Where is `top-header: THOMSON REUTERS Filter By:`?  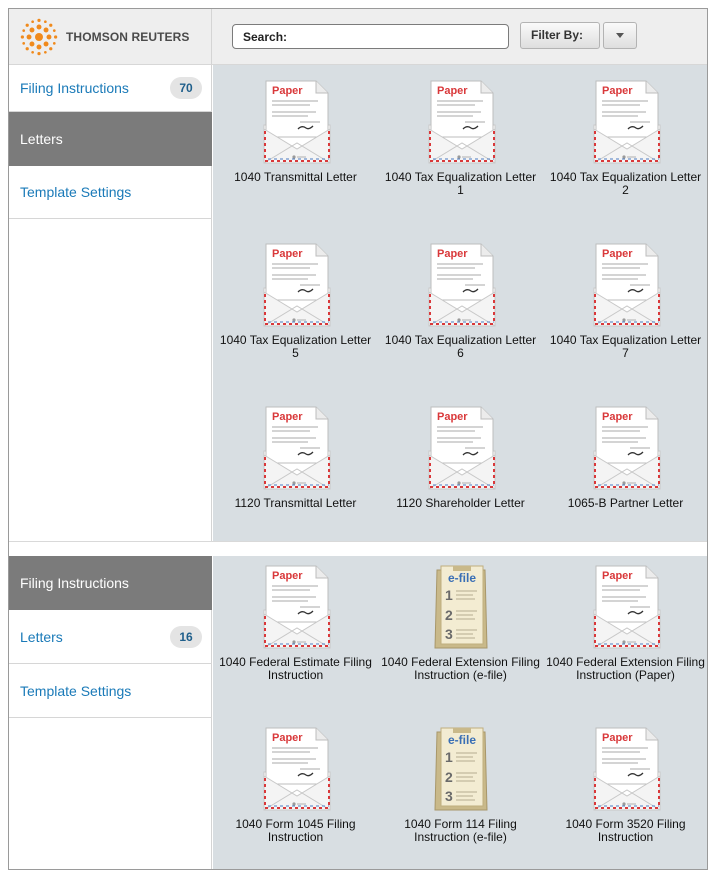 top-header: THOMSON REUTERS Filter By: is located at coordinates (358, 37).